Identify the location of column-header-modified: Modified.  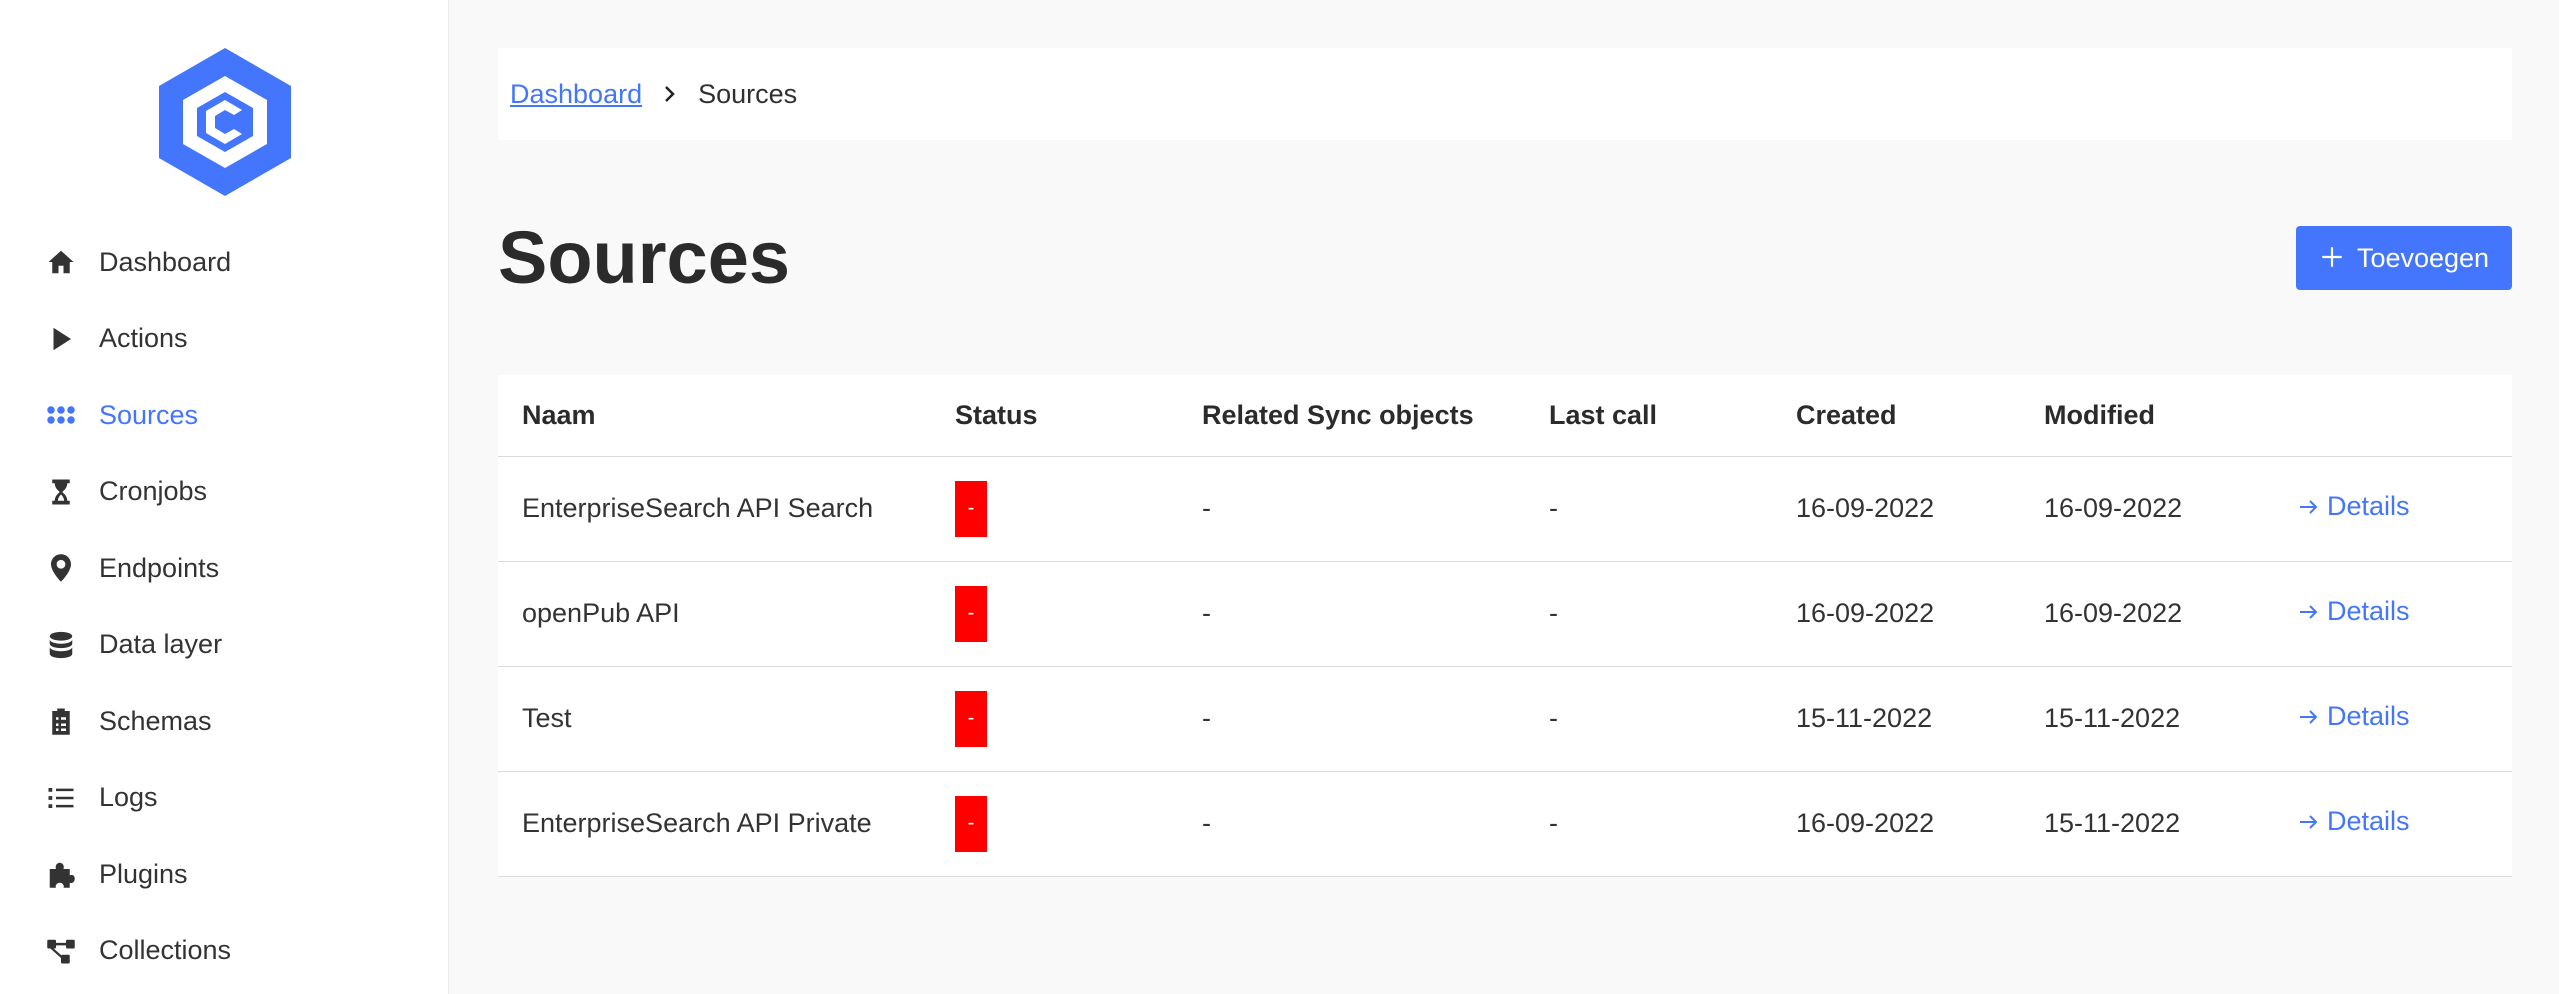
(2170, 416).